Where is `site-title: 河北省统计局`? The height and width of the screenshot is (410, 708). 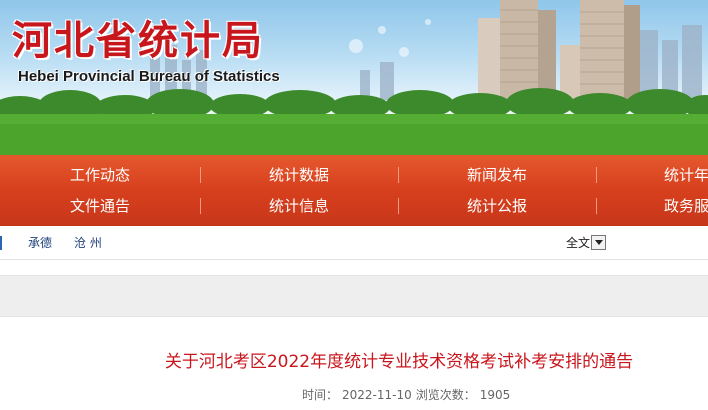 site-title: 河北省统计局 is located at coordinates (138, 37).